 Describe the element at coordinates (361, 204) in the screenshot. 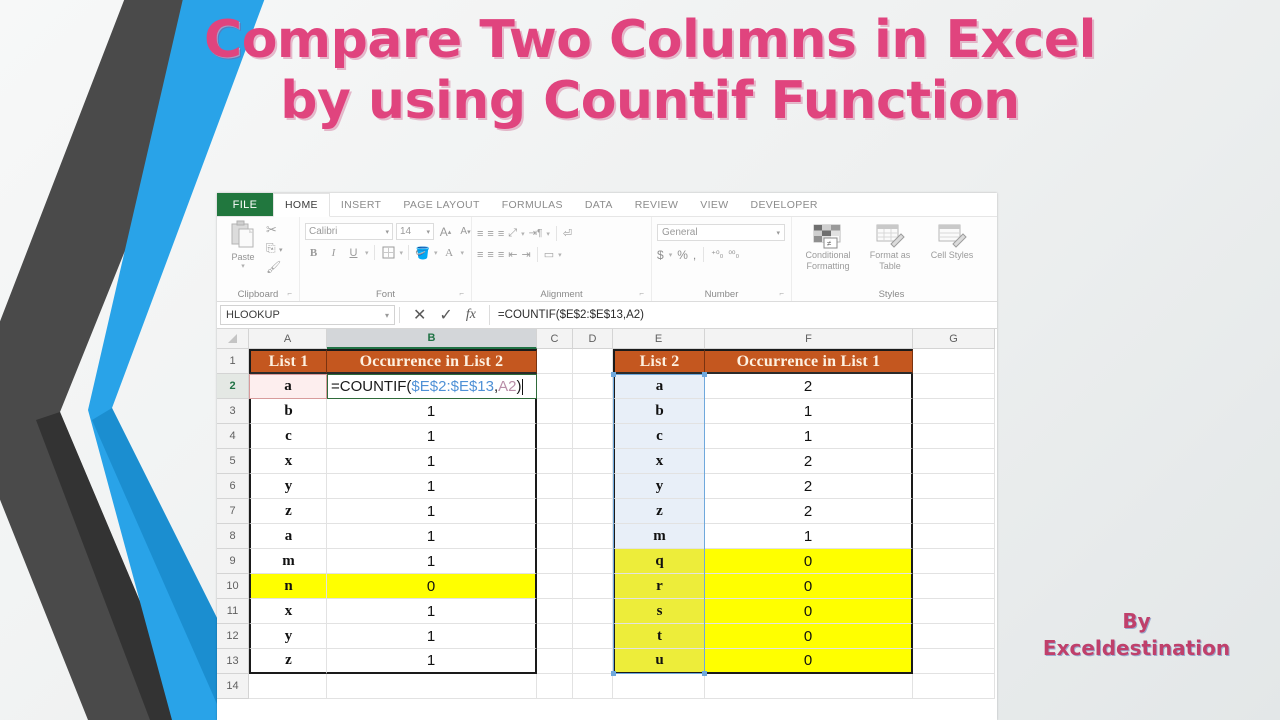

I see `tab-insert: INSERT` at that location.